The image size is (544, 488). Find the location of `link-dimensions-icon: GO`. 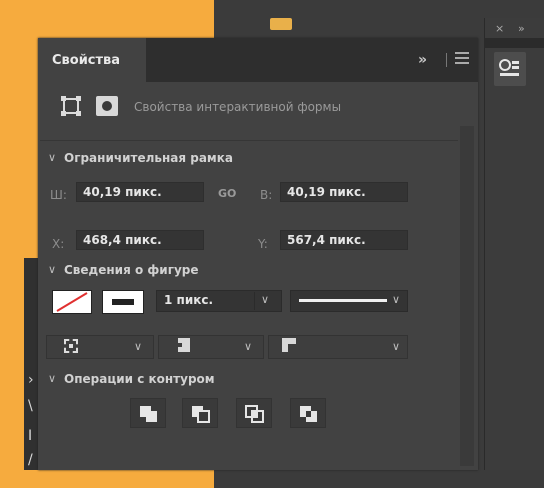

link-dimensions-icon: GO is located at coordinates (227, 193).